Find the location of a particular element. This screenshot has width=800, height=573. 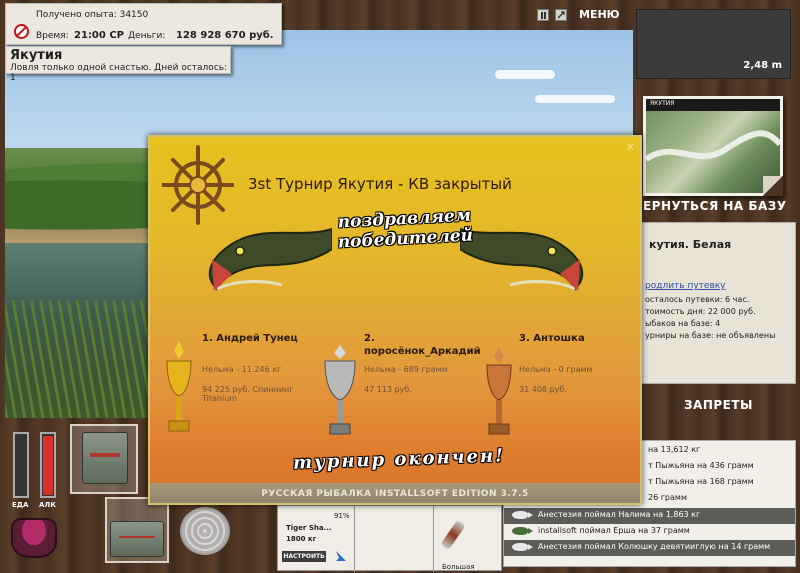

second-place-name: поросёнок_Аркадий is located at coordinates (422, 351).